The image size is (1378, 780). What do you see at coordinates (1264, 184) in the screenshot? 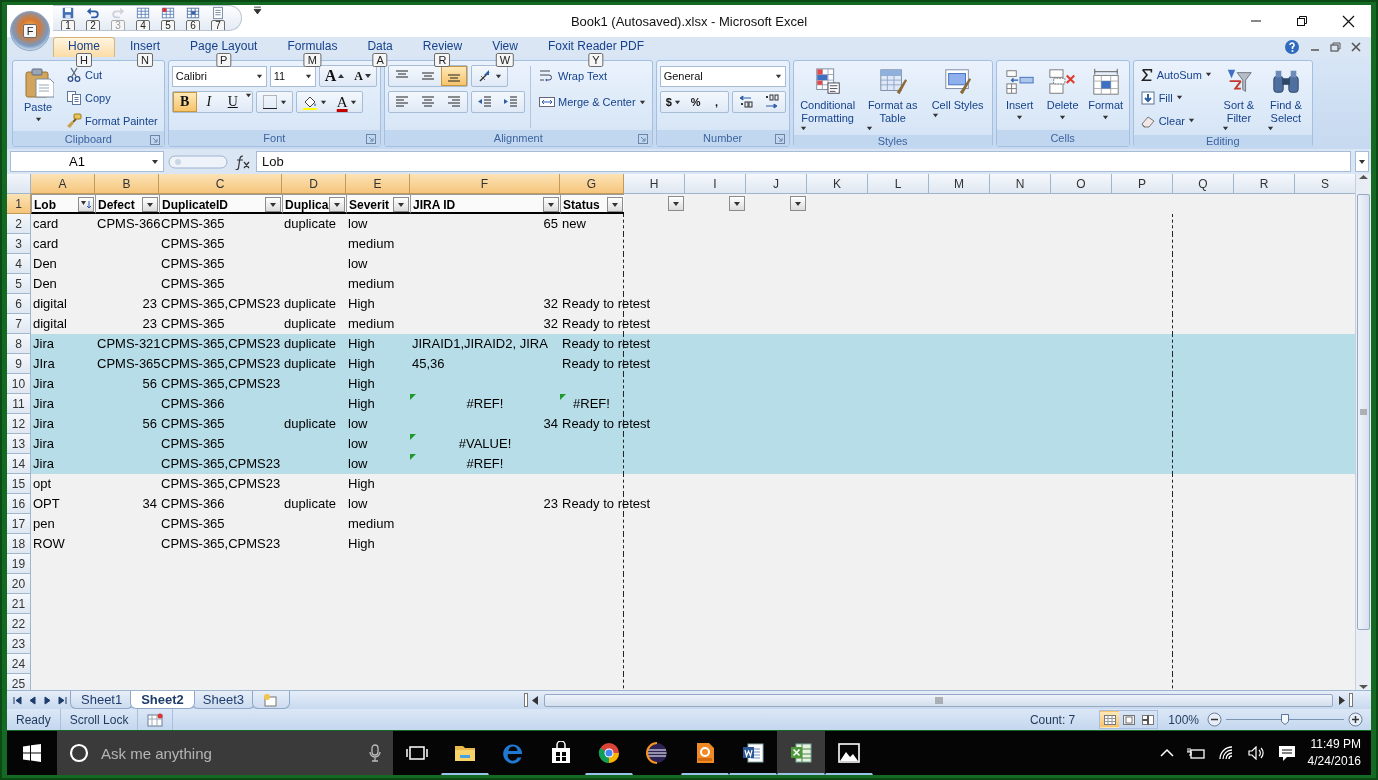
I see `column-header: R` at bounding box center [1264, 184].